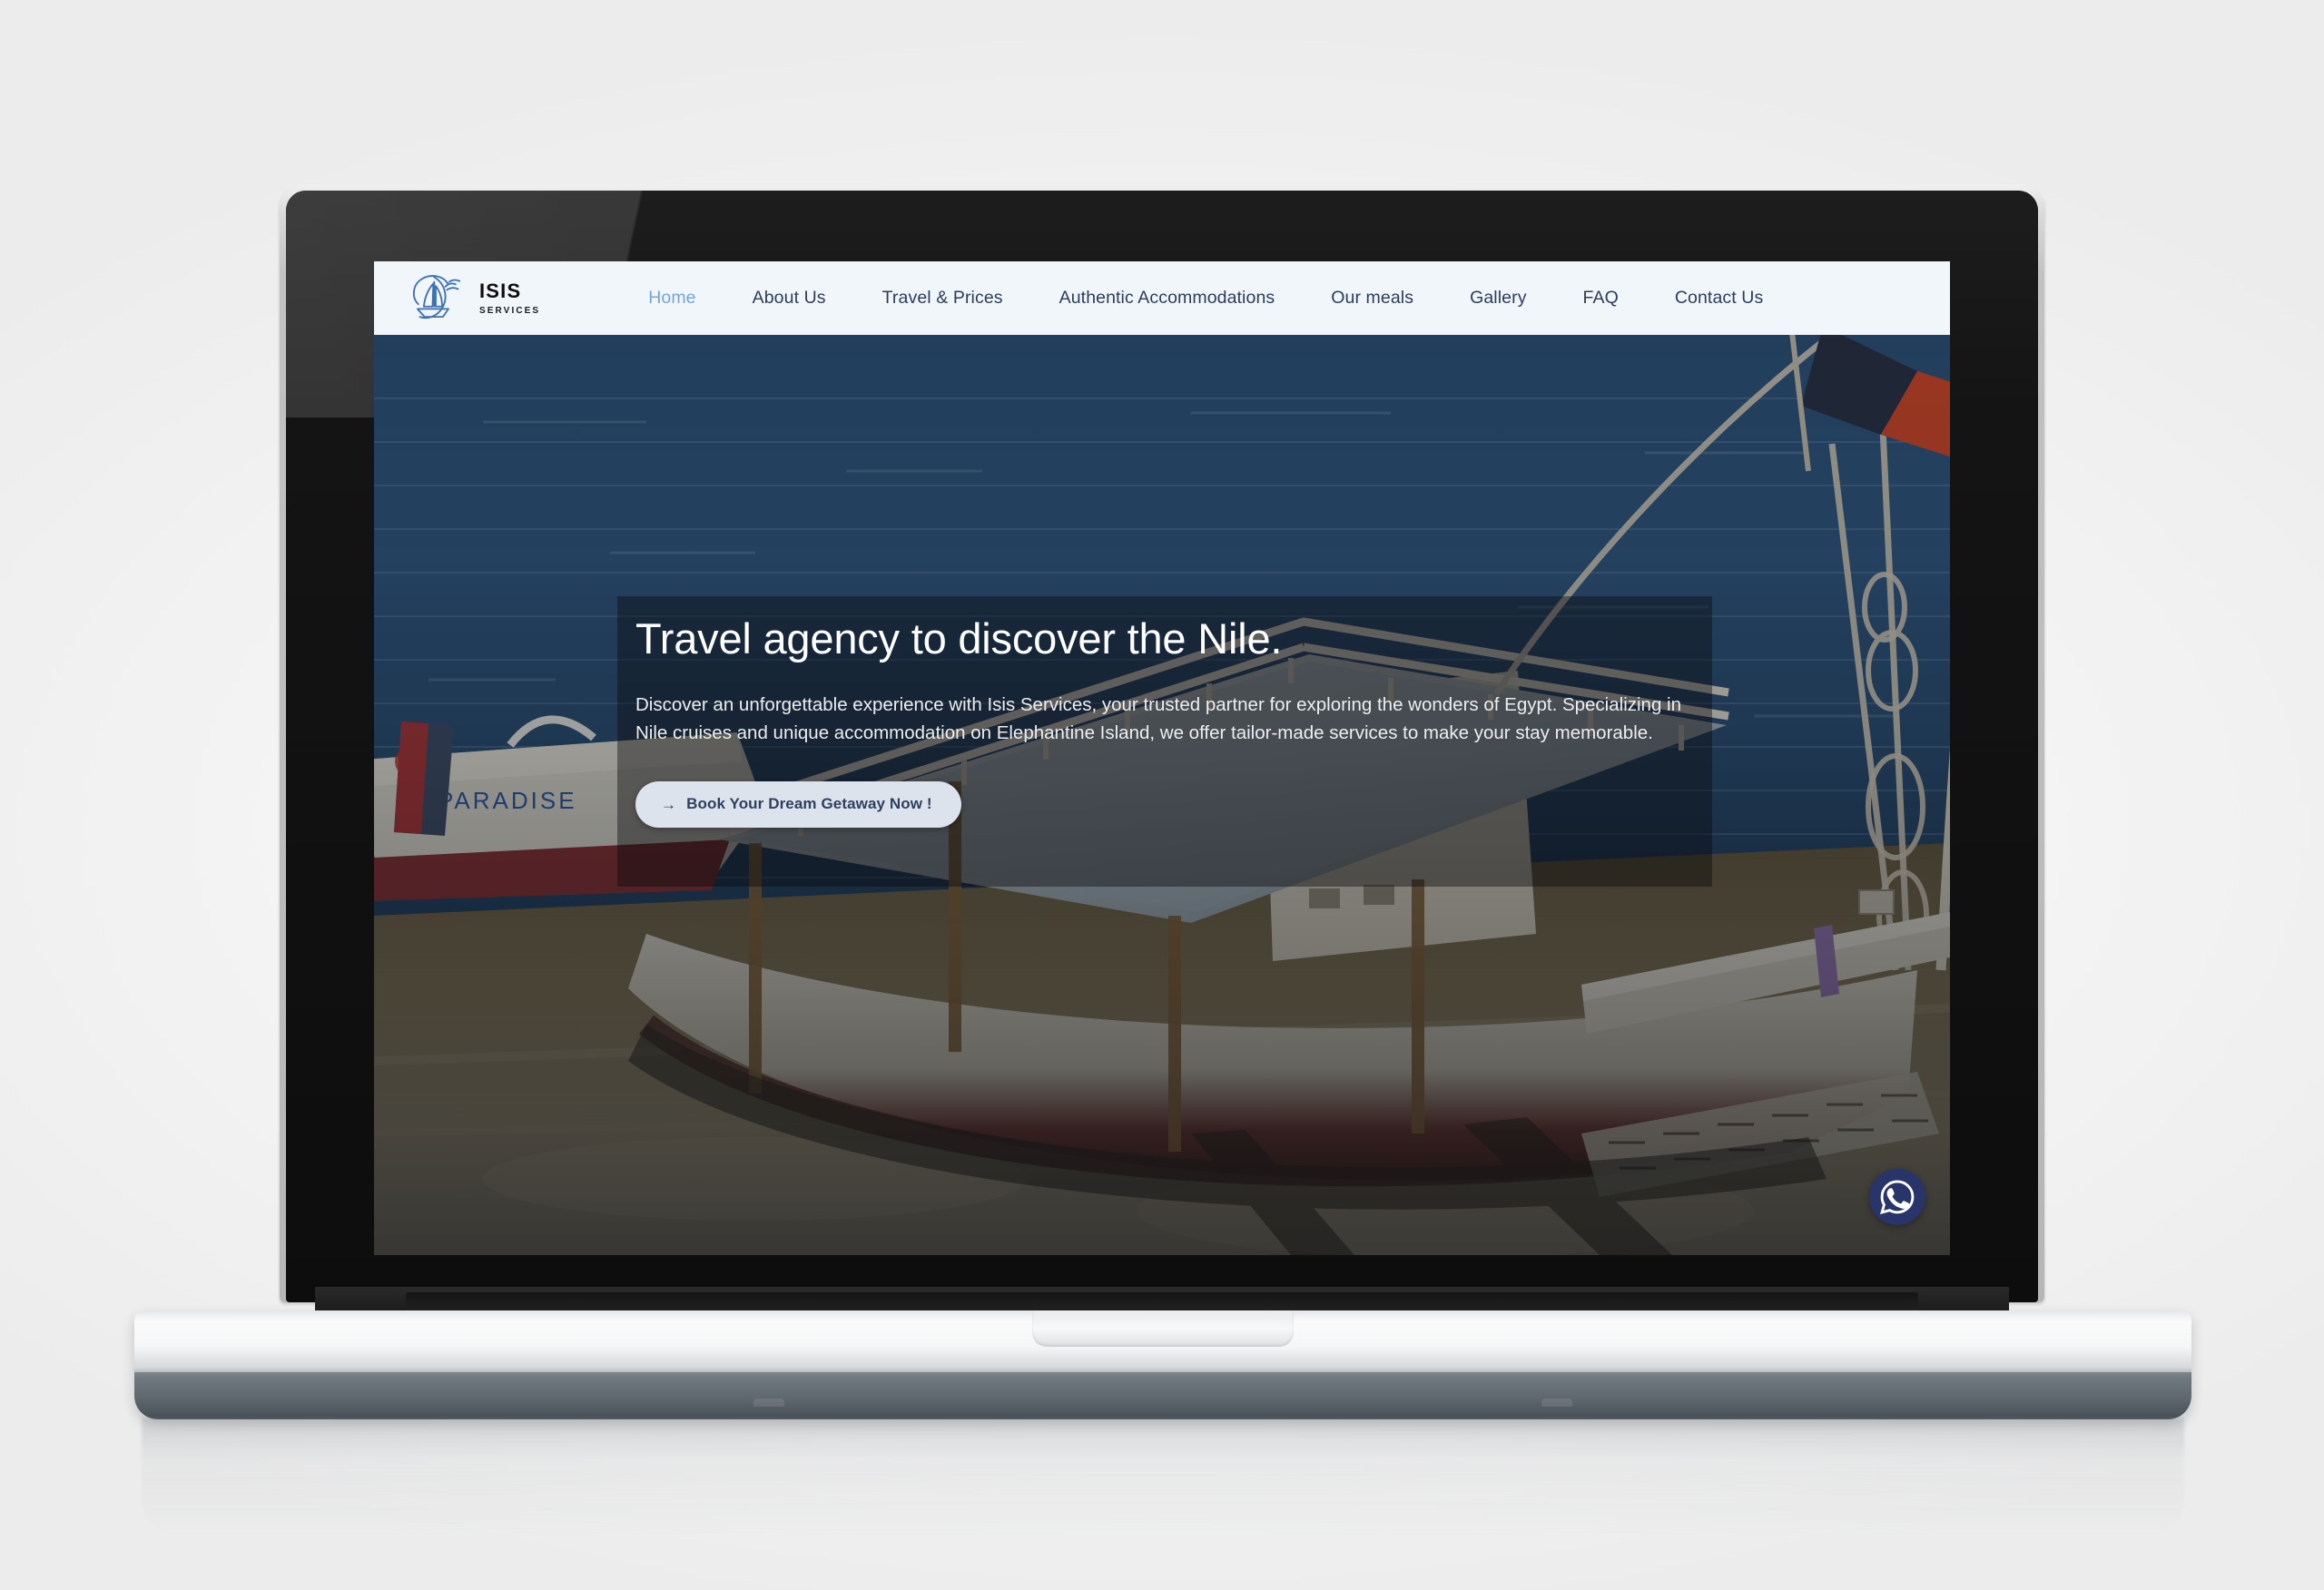  I want to click on arrow-right-icon: →, so click(669, 804).